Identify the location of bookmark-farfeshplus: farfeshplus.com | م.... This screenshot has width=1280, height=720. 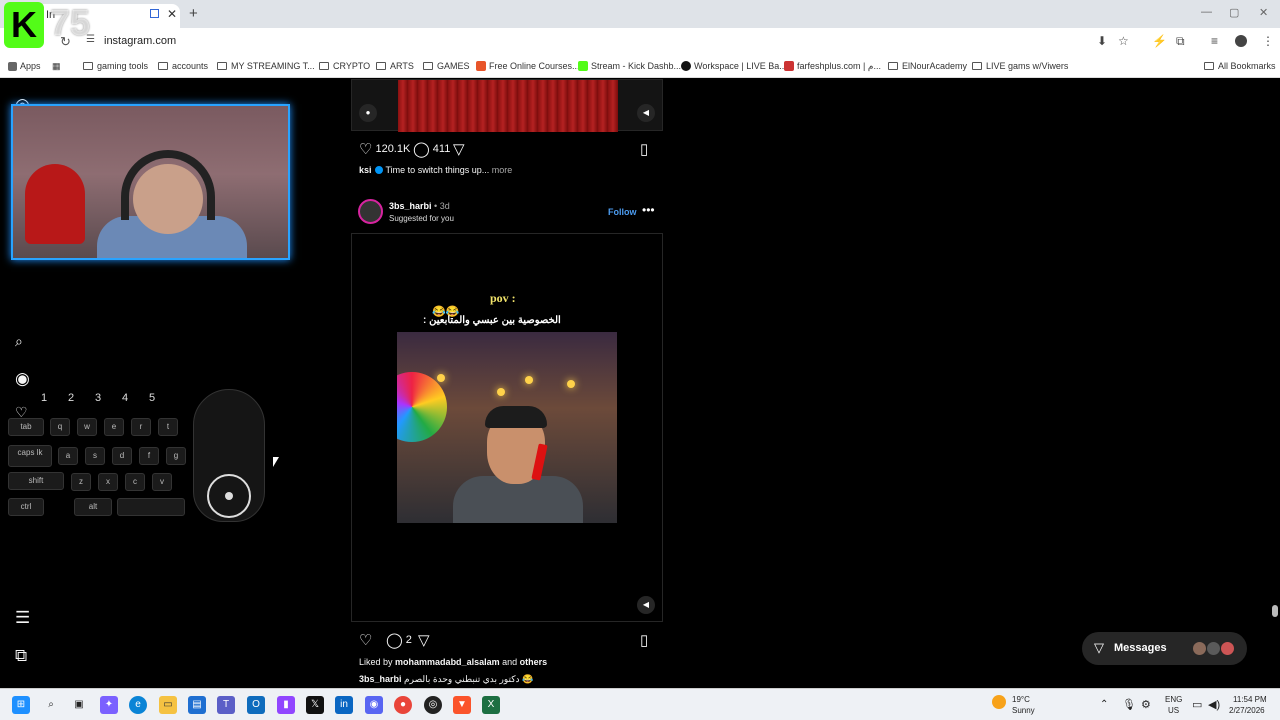
(832, 66).